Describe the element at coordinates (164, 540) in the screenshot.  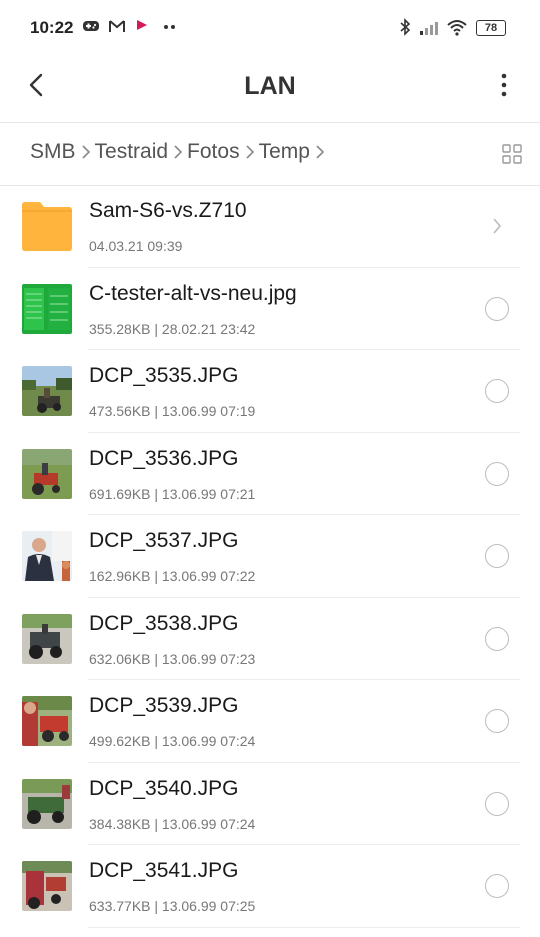
I see `file-name: DCP_3537.JPG` at that location.